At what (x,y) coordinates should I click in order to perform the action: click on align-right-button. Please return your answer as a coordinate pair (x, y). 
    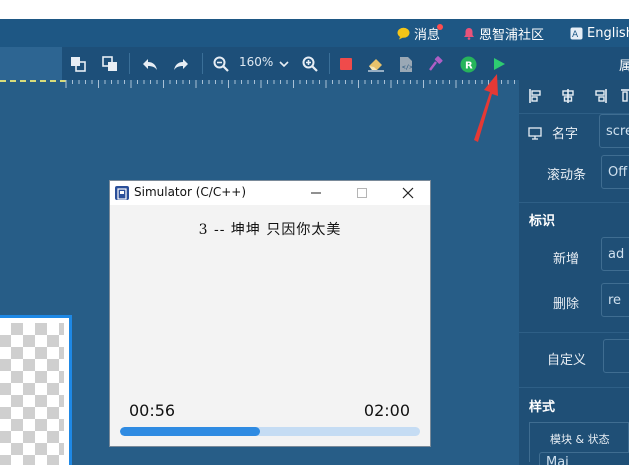
    Looking at the image, I should click on (600, 96).